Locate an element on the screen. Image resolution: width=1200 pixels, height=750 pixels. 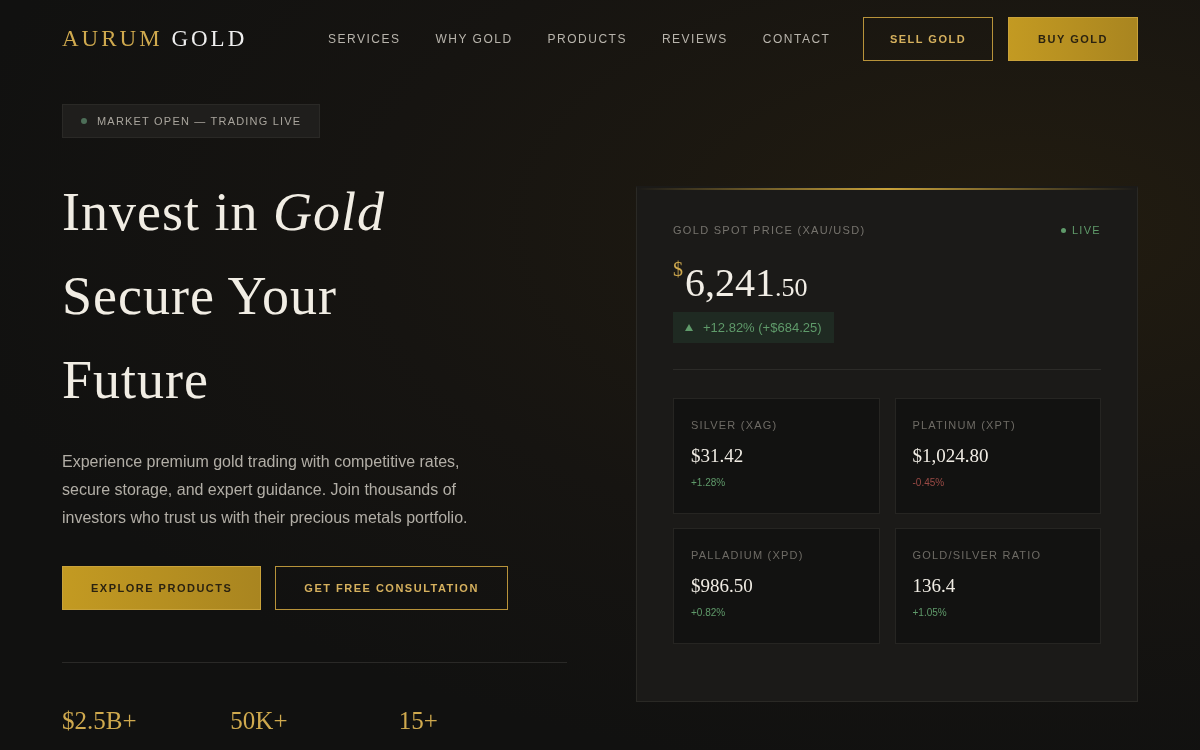
stat-value: $2.5B+ is located at coordinates (100, 721).